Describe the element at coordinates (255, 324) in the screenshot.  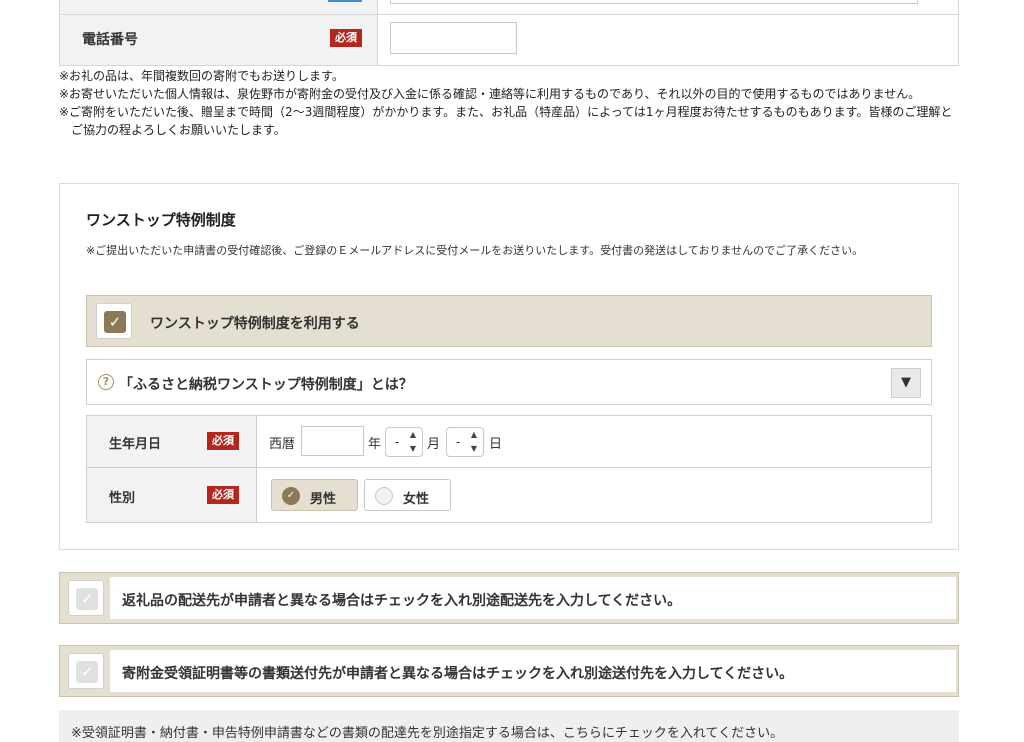
I see `onestop-checkbox-label: ワンストップ特例制度を利用する` at that location.